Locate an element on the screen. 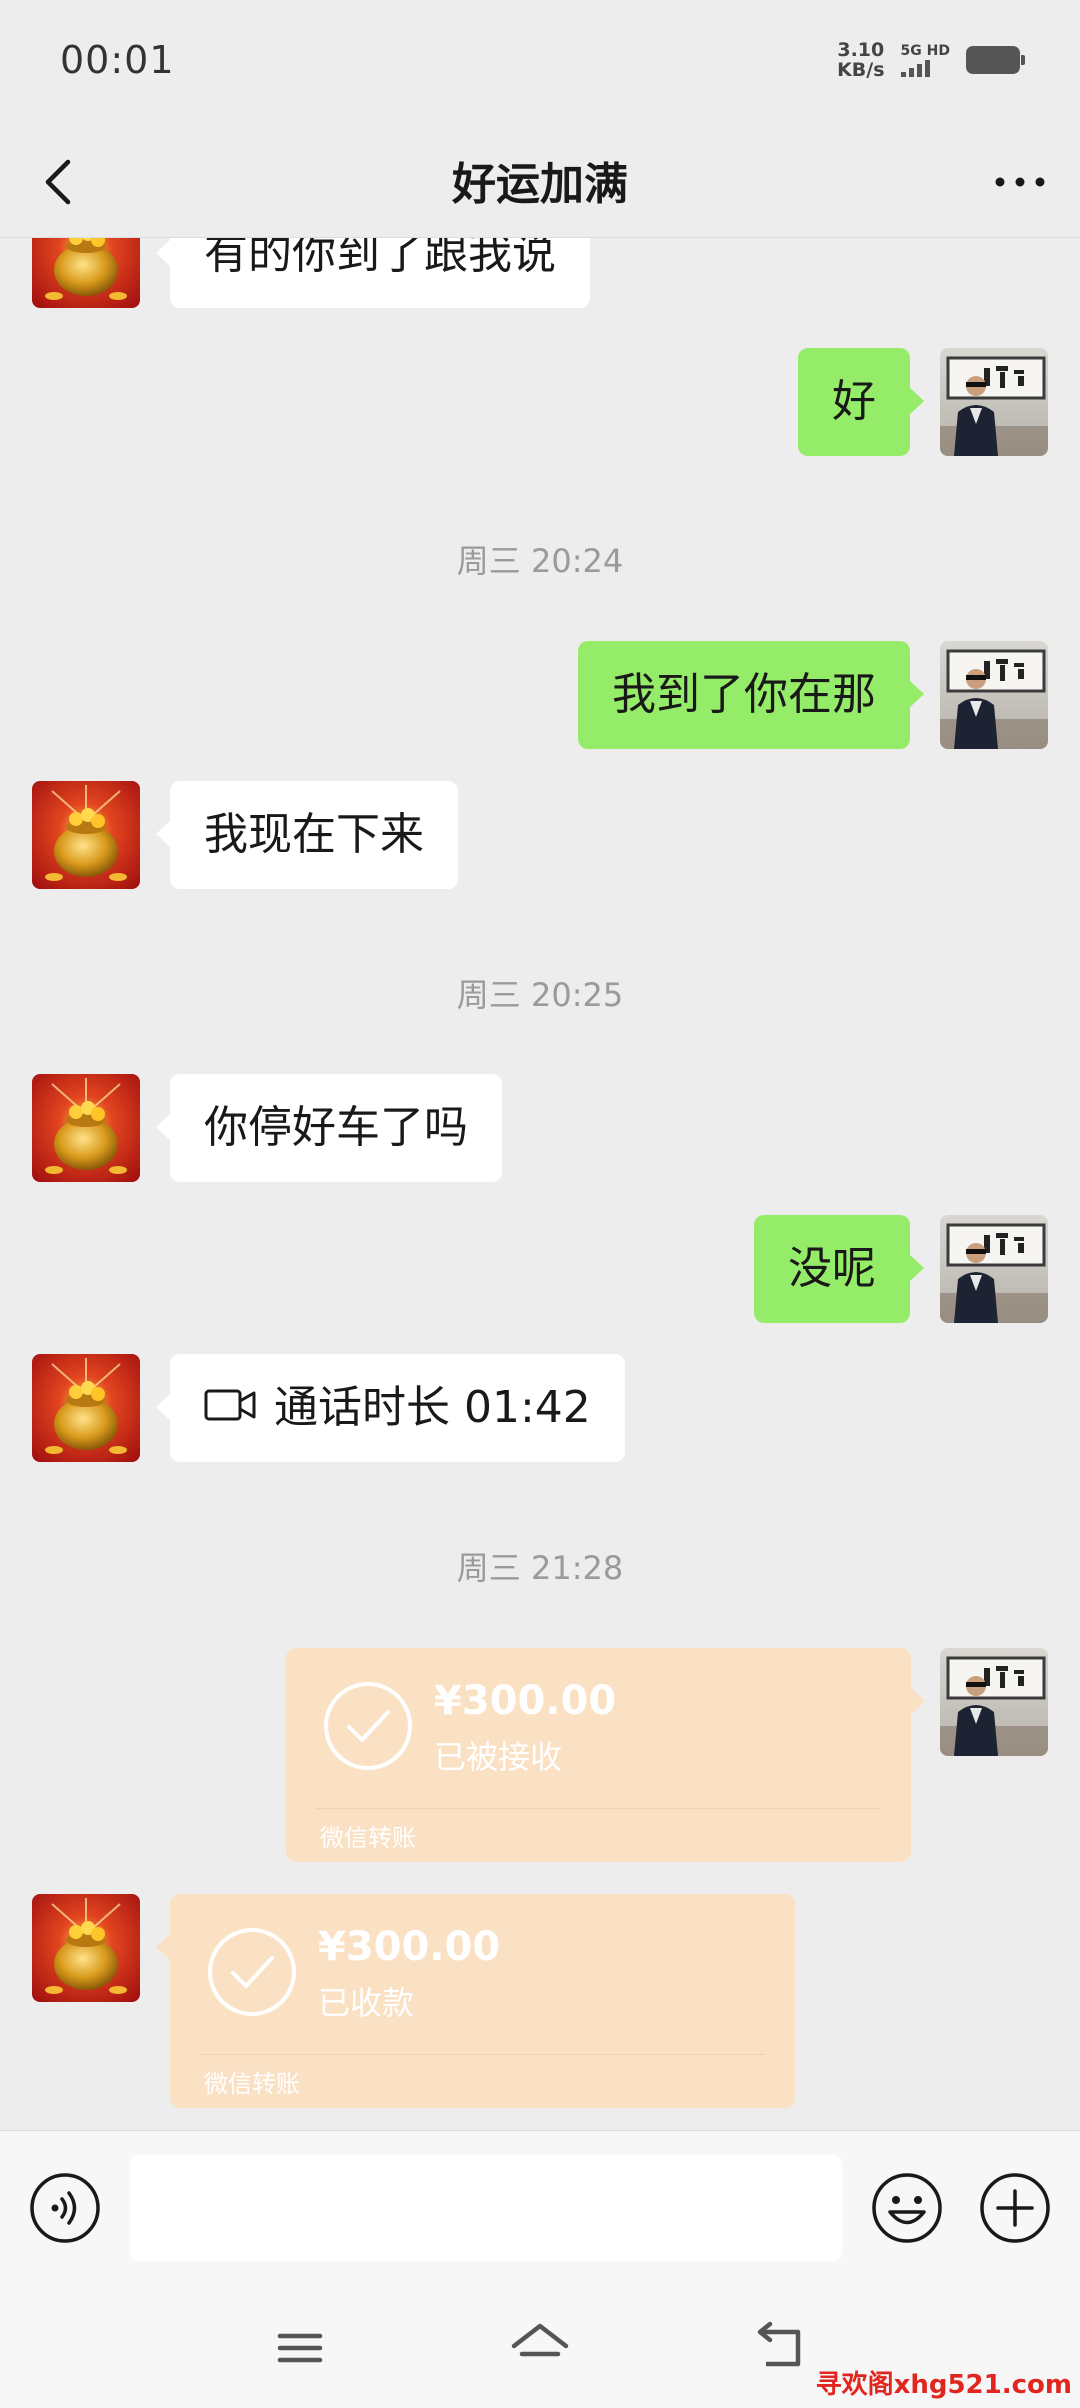  menu-icon is located at coordinates (300, 2348).